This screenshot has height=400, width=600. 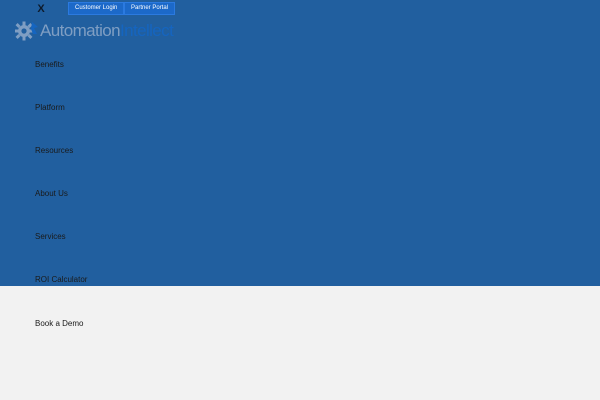 I want to click on site-logo: AutomationIntellect, so click(x=93, y=31).